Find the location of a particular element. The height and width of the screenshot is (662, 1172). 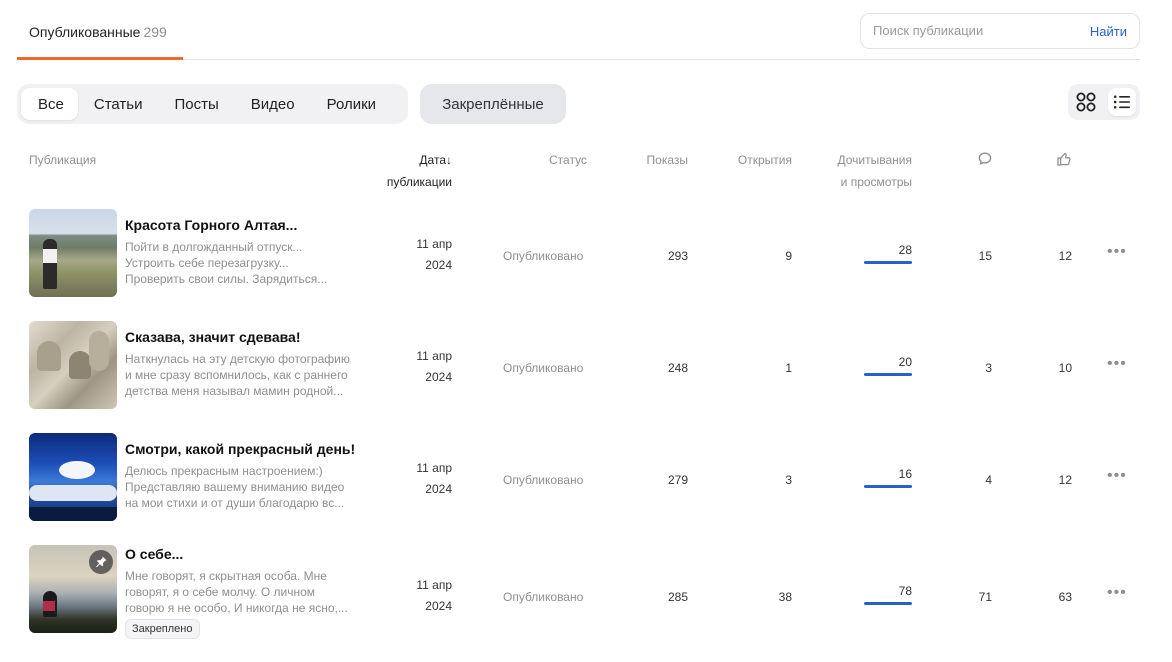

desc-line: и мне сразу вспомнилось, как с раннего is located at coordinates (236, 375).